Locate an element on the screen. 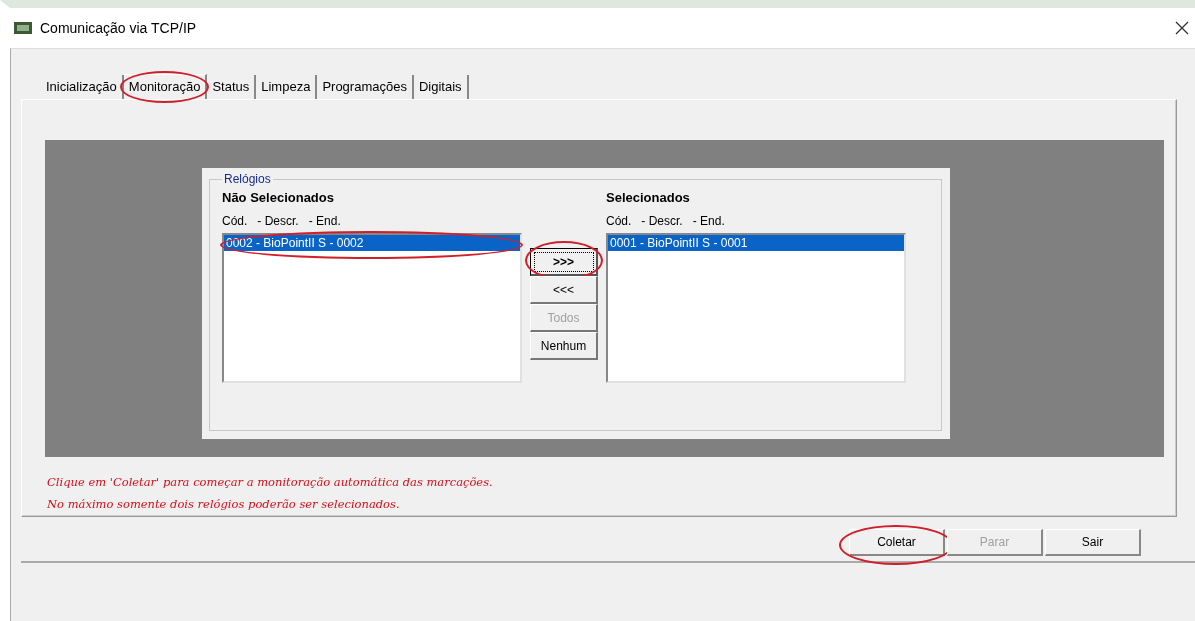 The width and height of the screenshot is (1195, 621). list-box: 0002 - BioPointII S - 0002 is located at coordinates (372, 308).